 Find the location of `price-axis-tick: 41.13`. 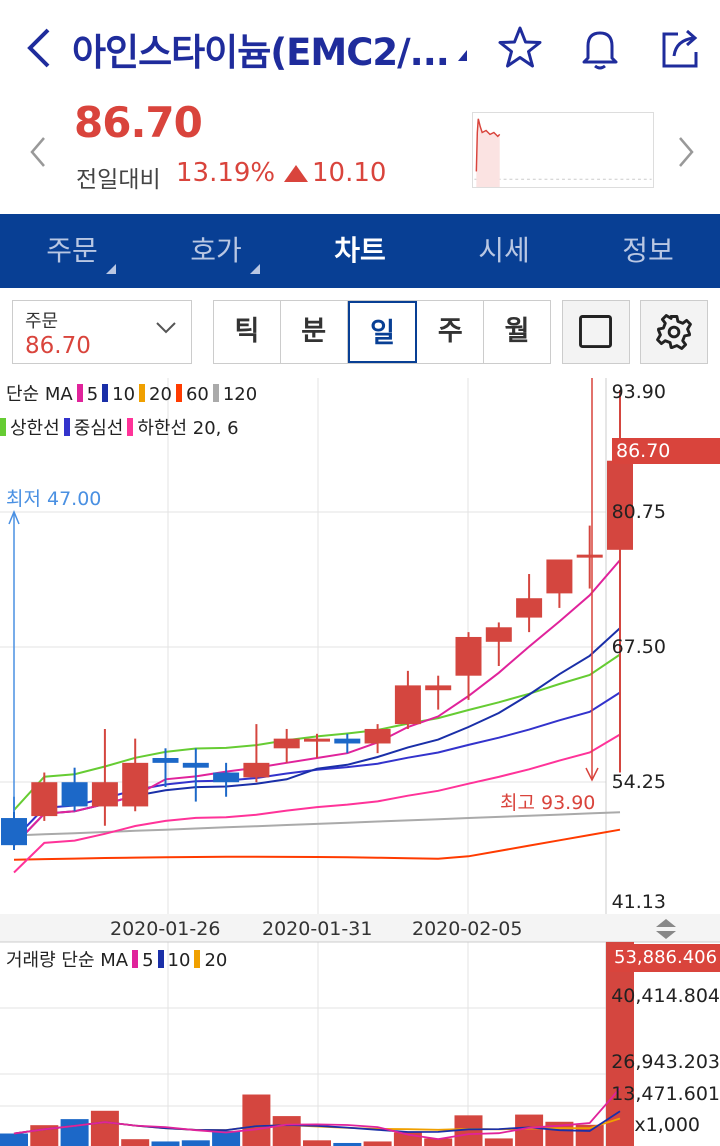

price-axis-tick: 41.13 is located at coordinates (638, 902).